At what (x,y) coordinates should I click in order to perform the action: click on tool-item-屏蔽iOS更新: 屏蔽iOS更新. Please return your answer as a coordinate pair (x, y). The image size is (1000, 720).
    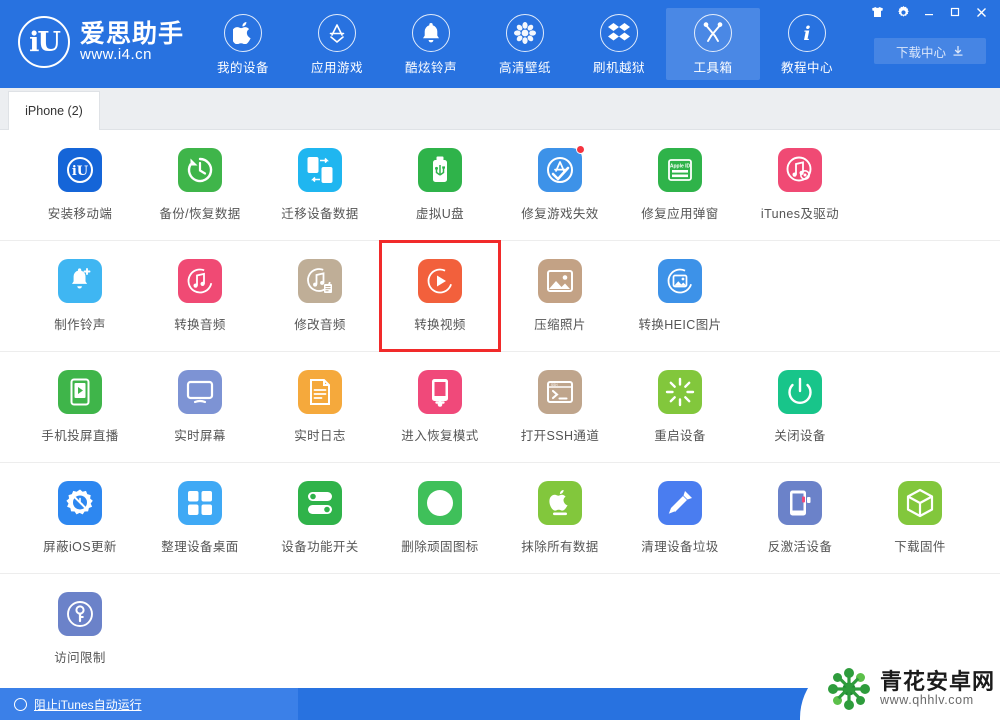
    Looking at the image, I should click on (80, 518).